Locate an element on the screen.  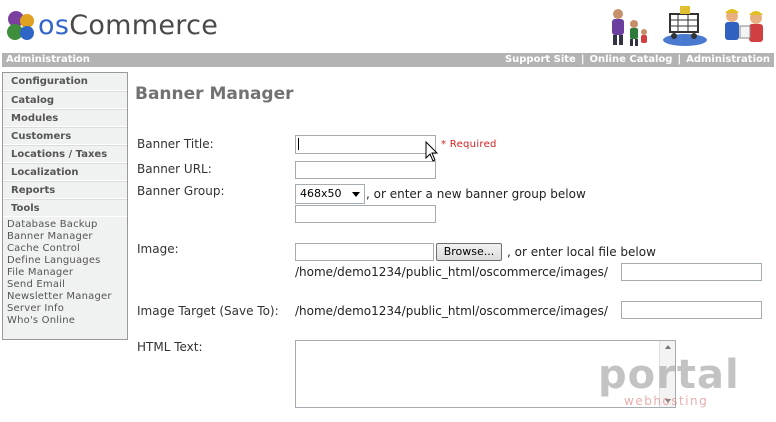
image-local-input is located at coordinates (691, 272).